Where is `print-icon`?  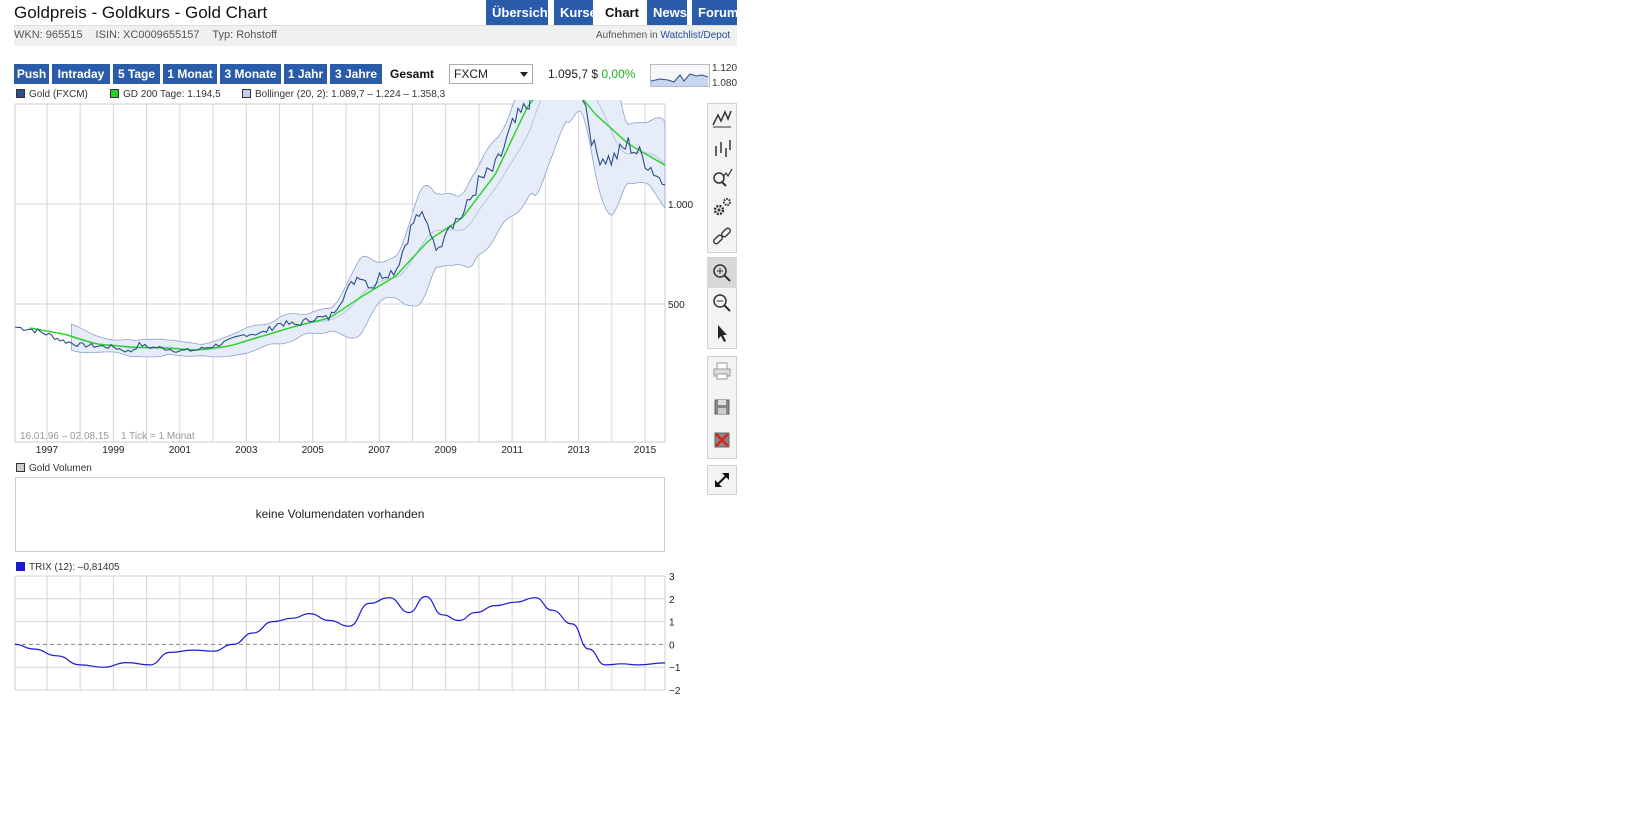
print-icon is located at coordinates (722, 371).